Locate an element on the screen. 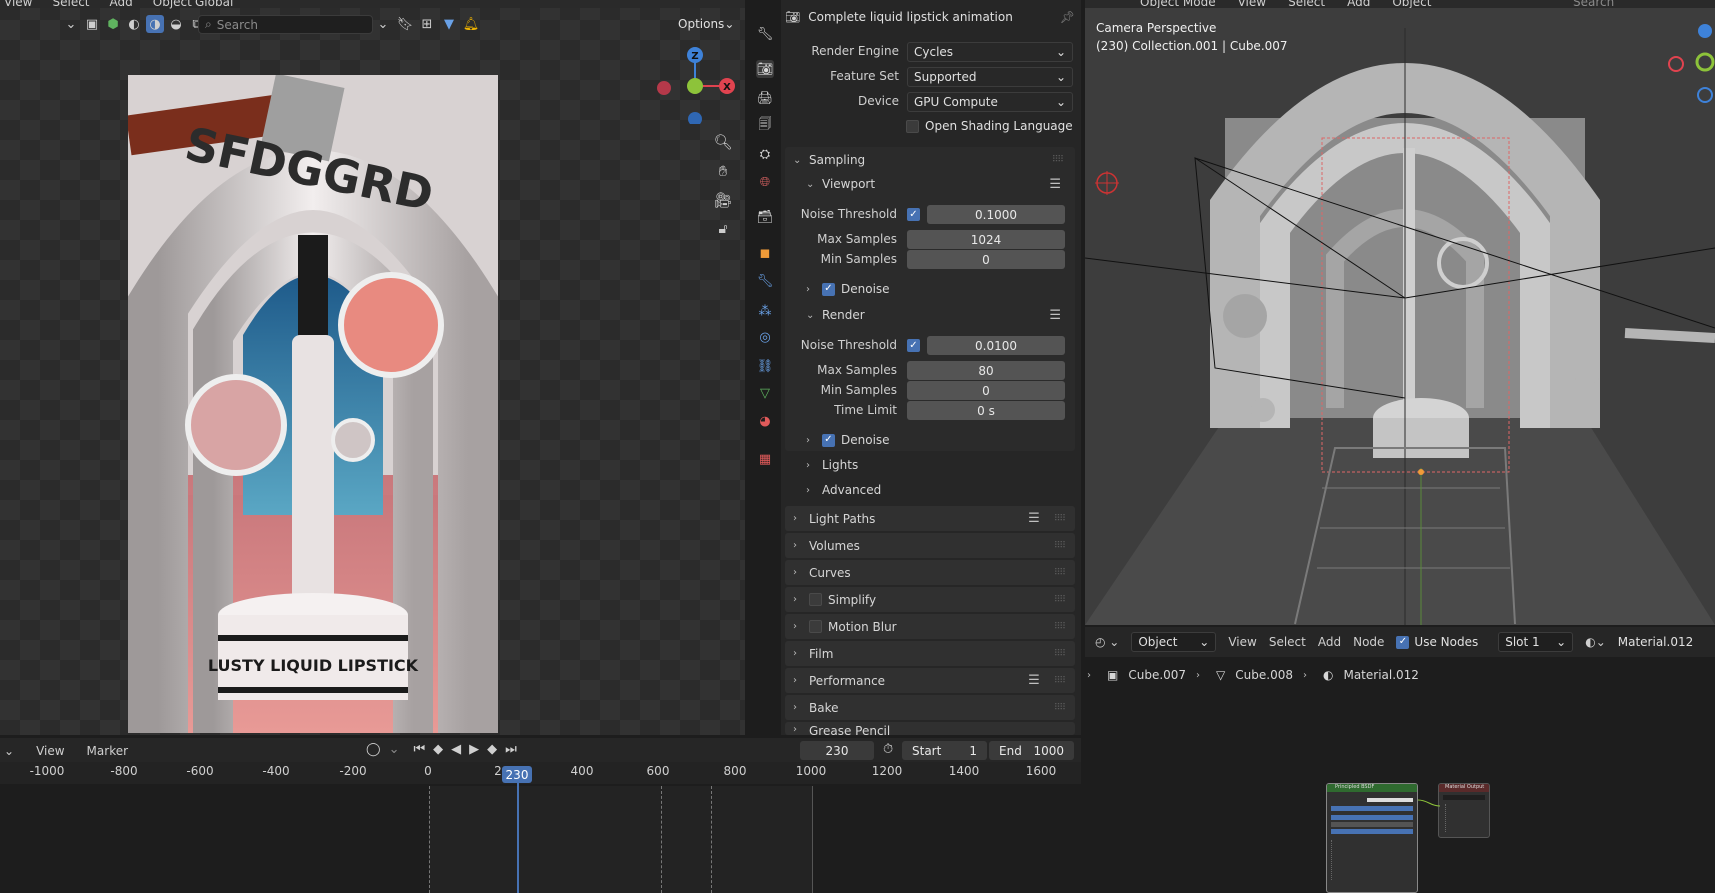  funnel-icon: ▼ is located at coordinates (449, 24).